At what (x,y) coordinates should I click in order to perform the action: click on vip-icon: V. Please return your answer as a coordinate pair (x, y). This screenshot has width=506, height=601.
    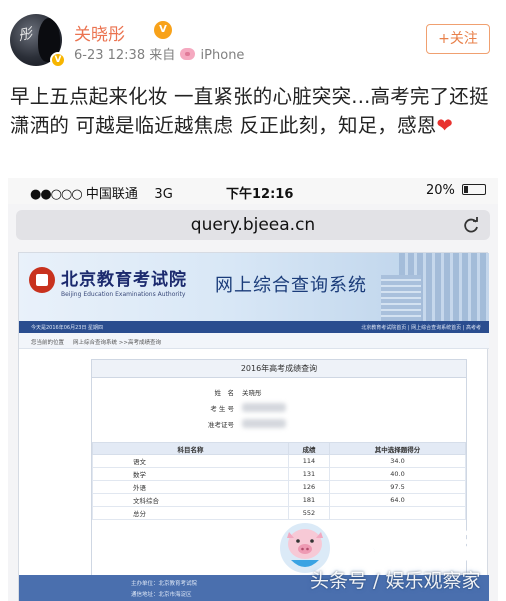
    Looking at the image, I should click on (163, 30).